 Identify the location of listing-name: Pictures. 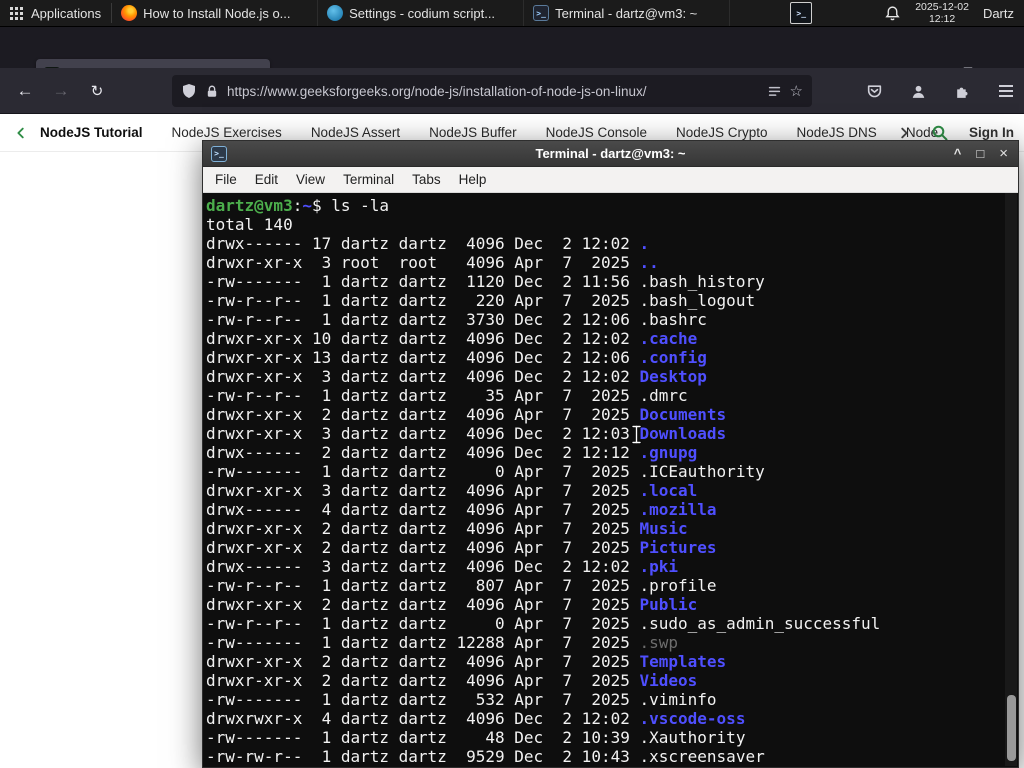
(678, 547).